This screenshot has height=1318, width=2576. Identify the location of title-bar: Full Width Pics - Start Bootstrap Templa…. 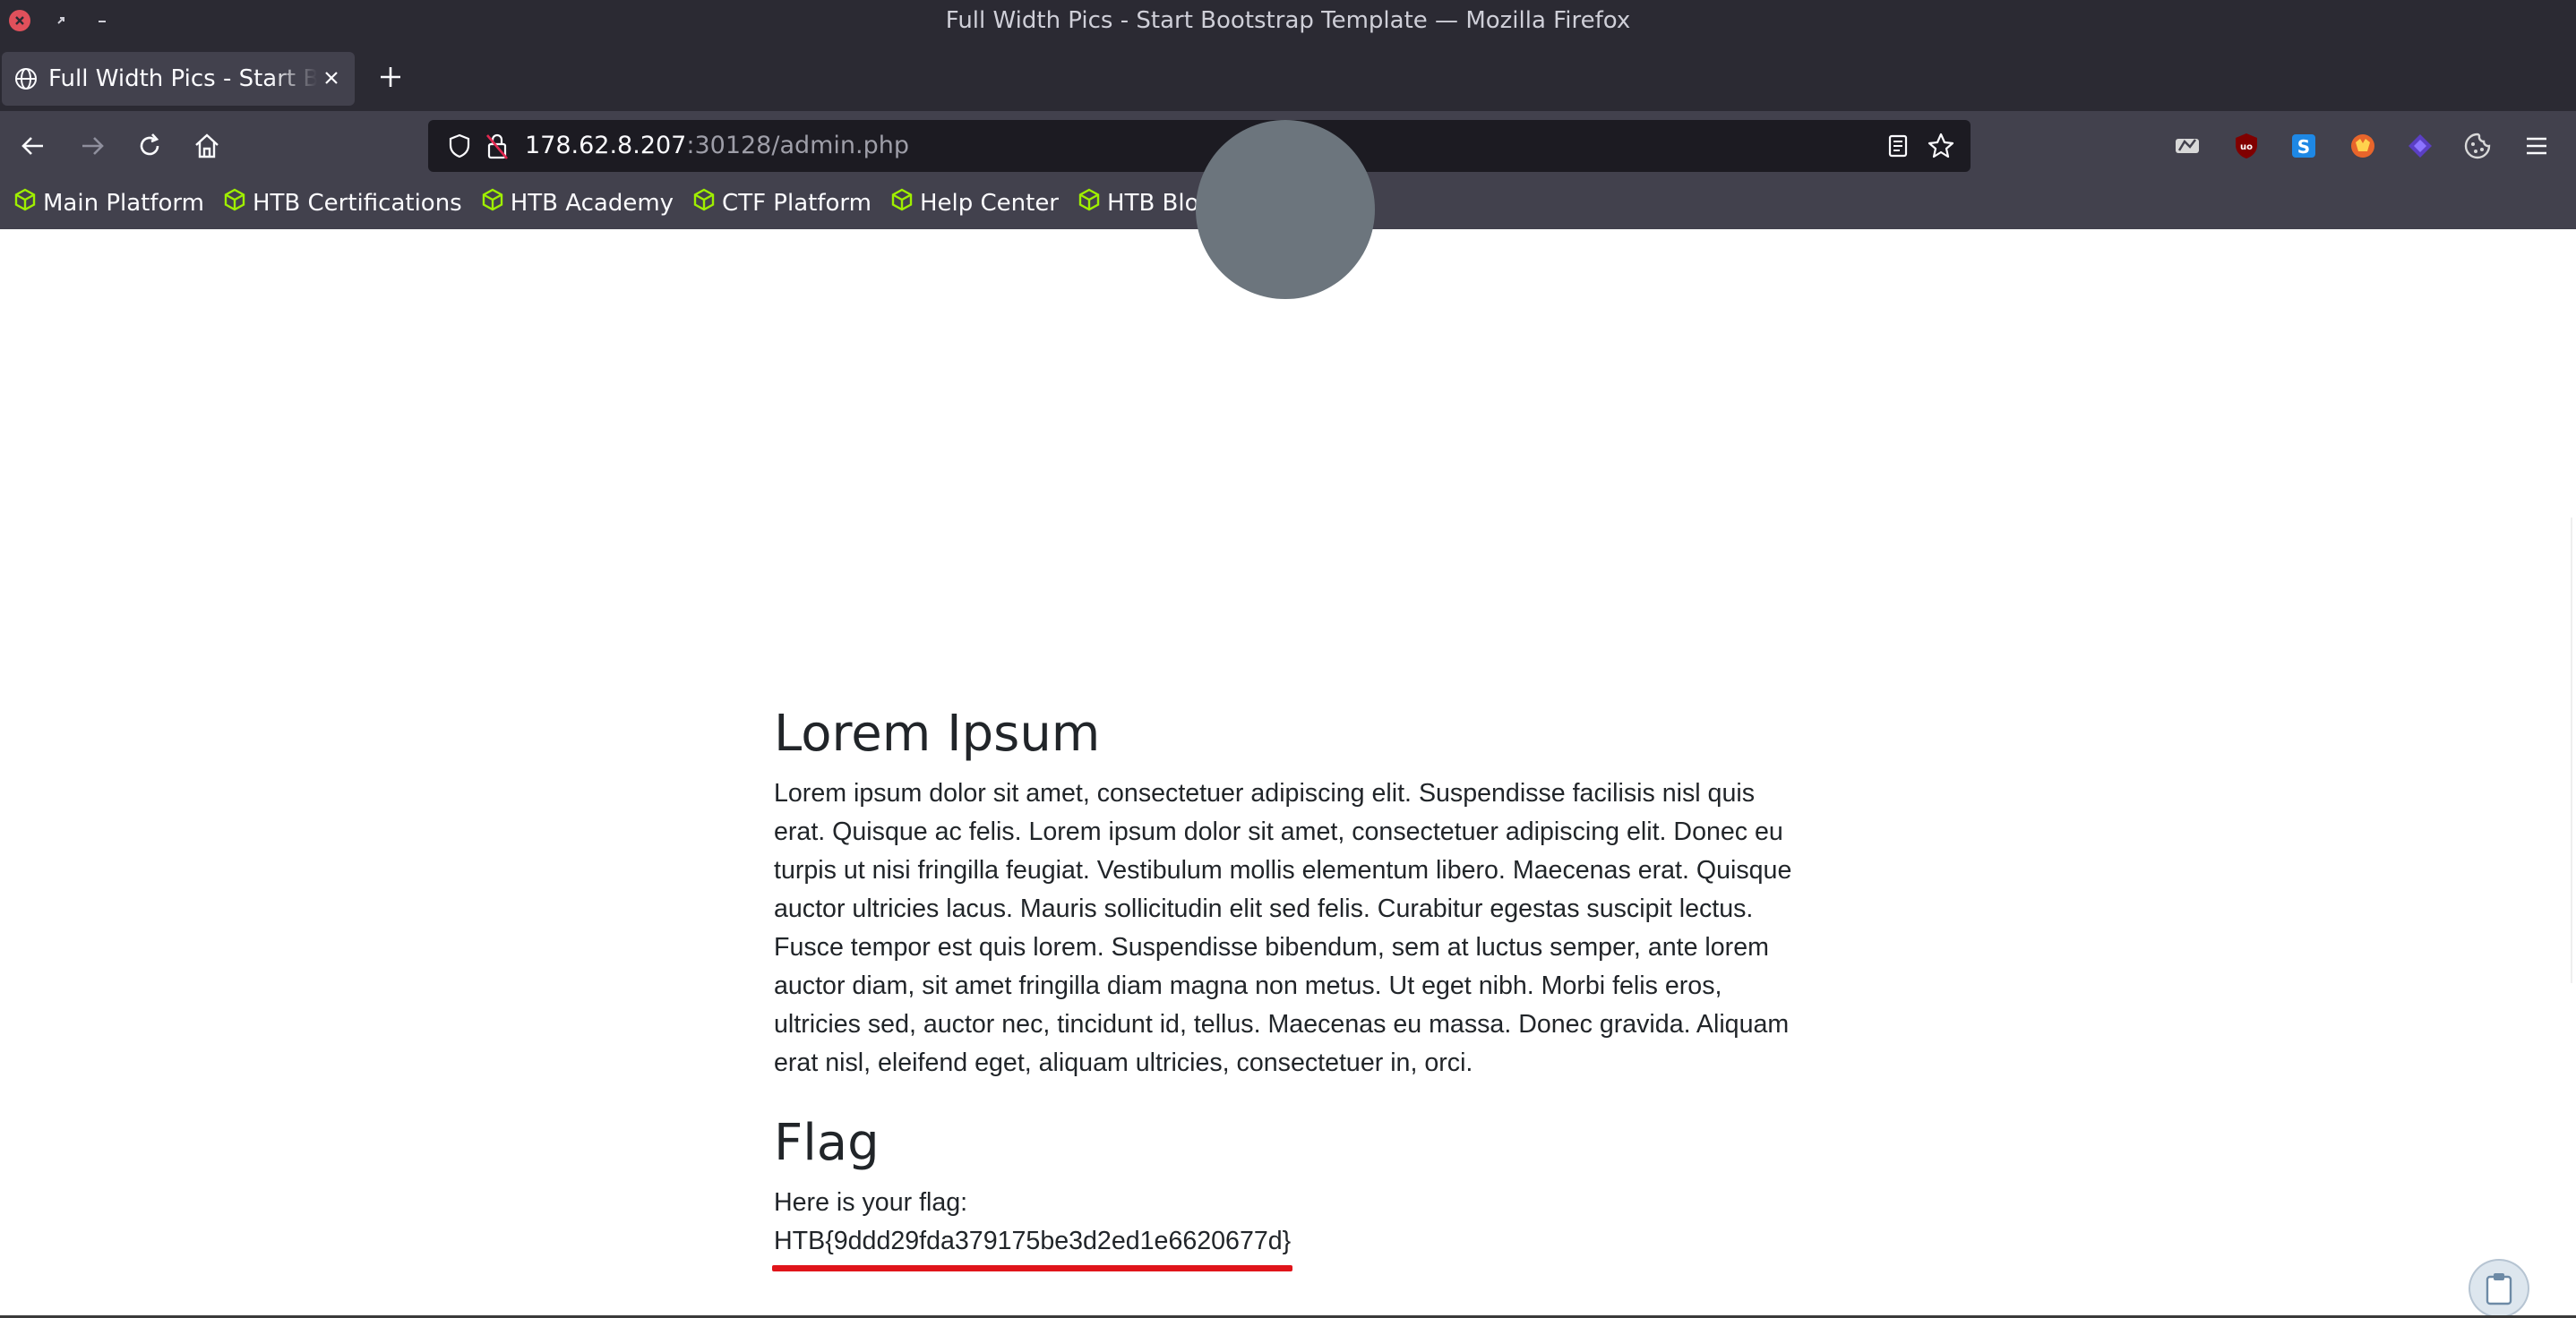
(1288, 22).